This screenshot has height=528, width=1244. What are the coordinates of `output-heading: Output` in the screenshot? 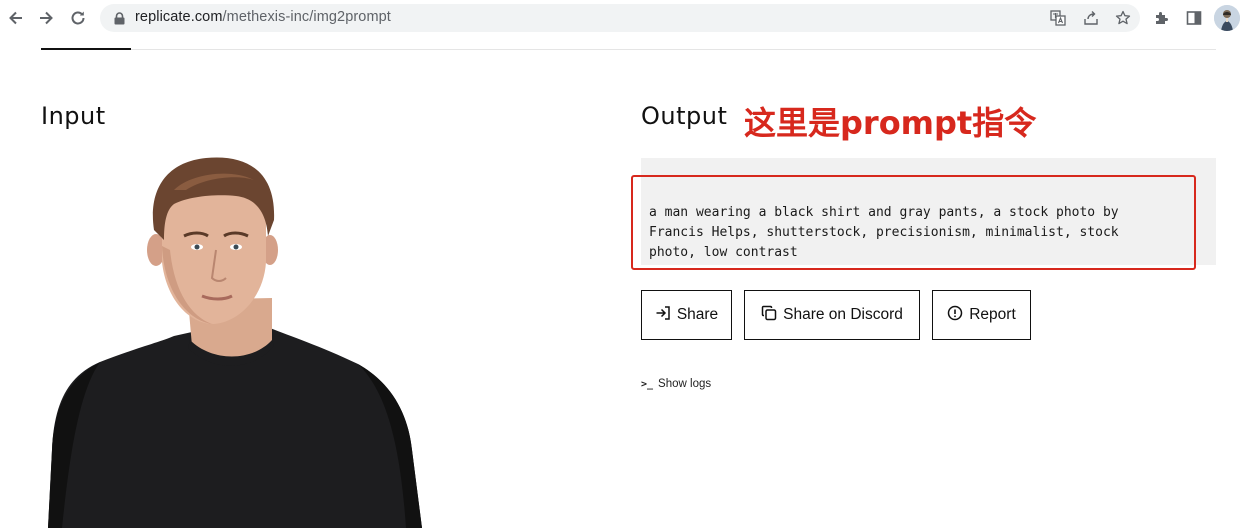 It's located at (684, 116).